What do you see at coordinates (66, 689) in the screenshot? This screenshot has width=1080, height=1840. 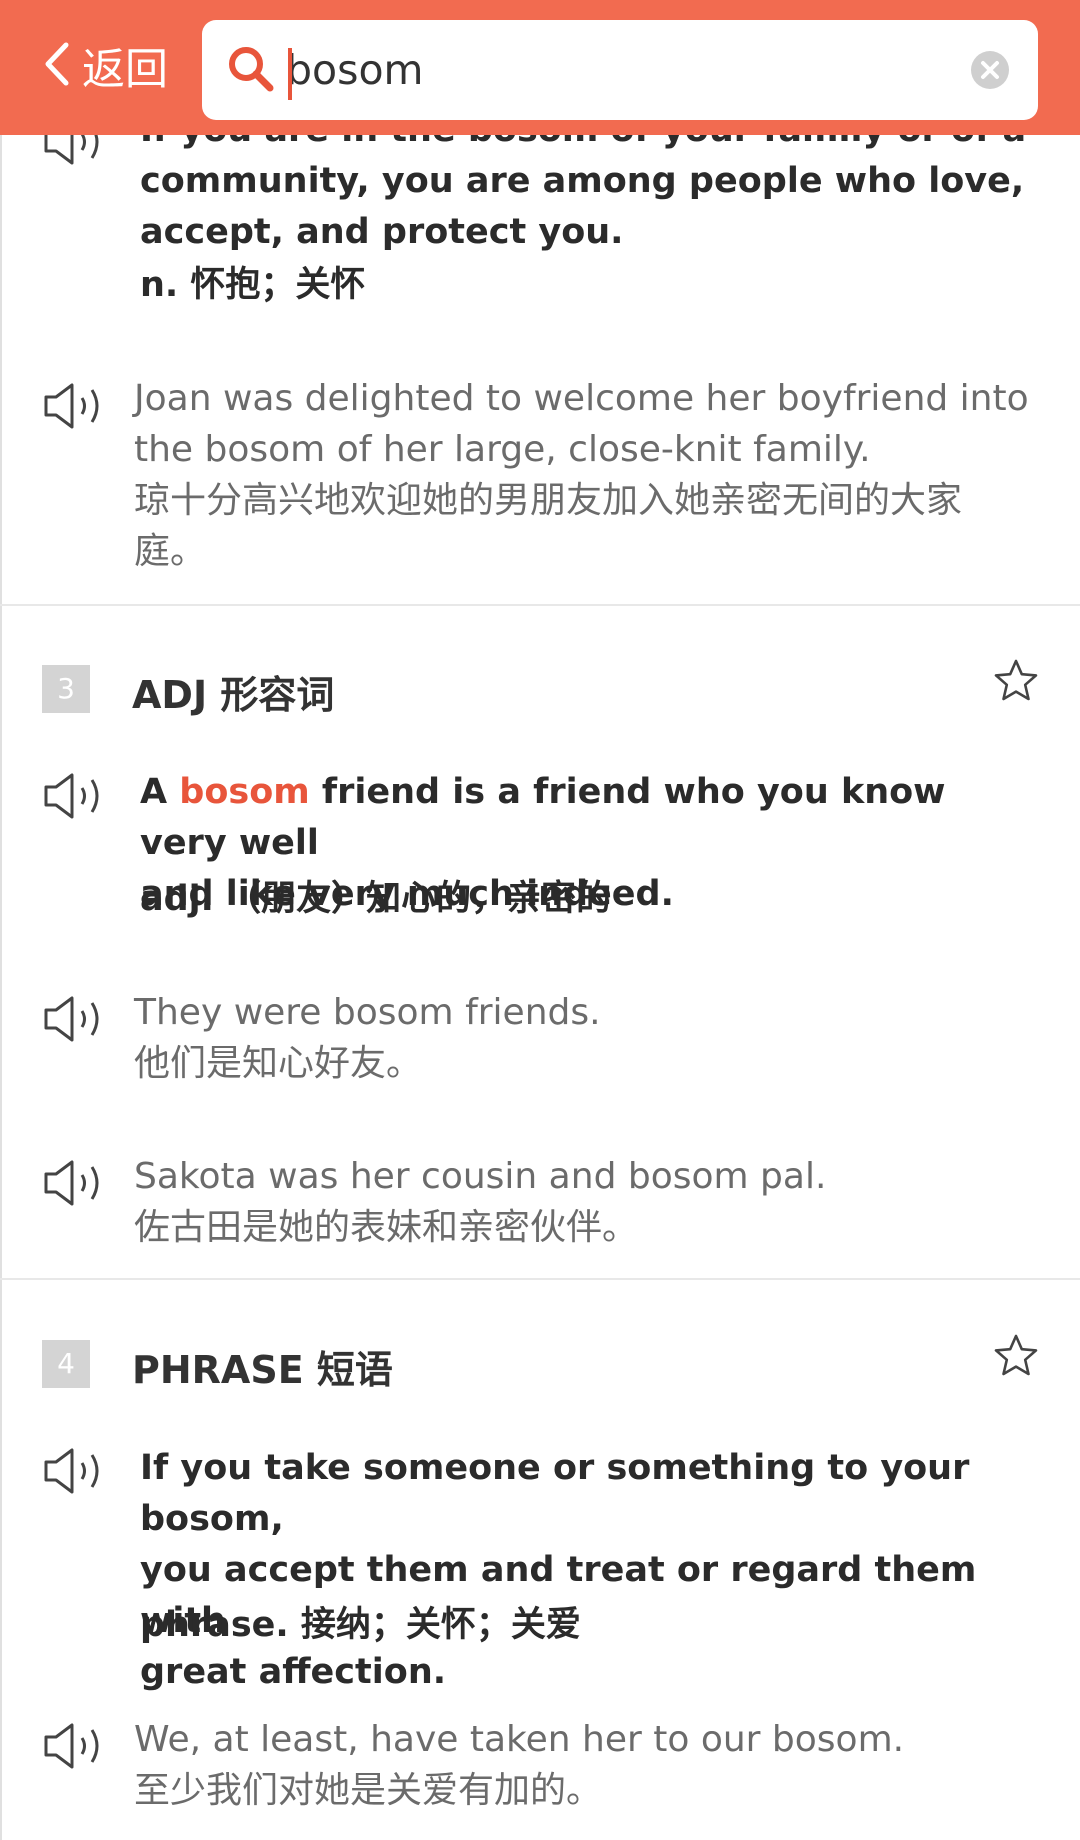 I see `sense-number: 3` at bounding box center [66, 689].